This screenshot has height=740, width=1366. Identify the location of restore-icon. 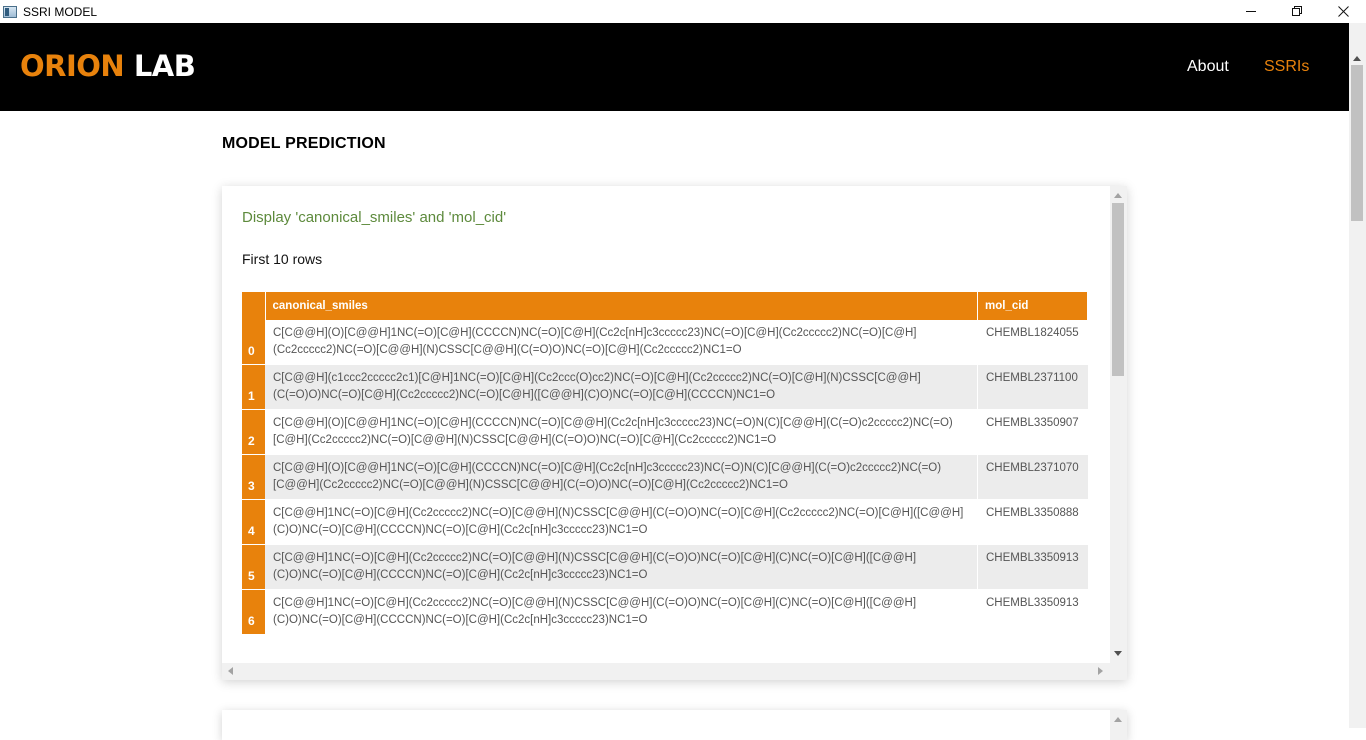
(1296, 11).